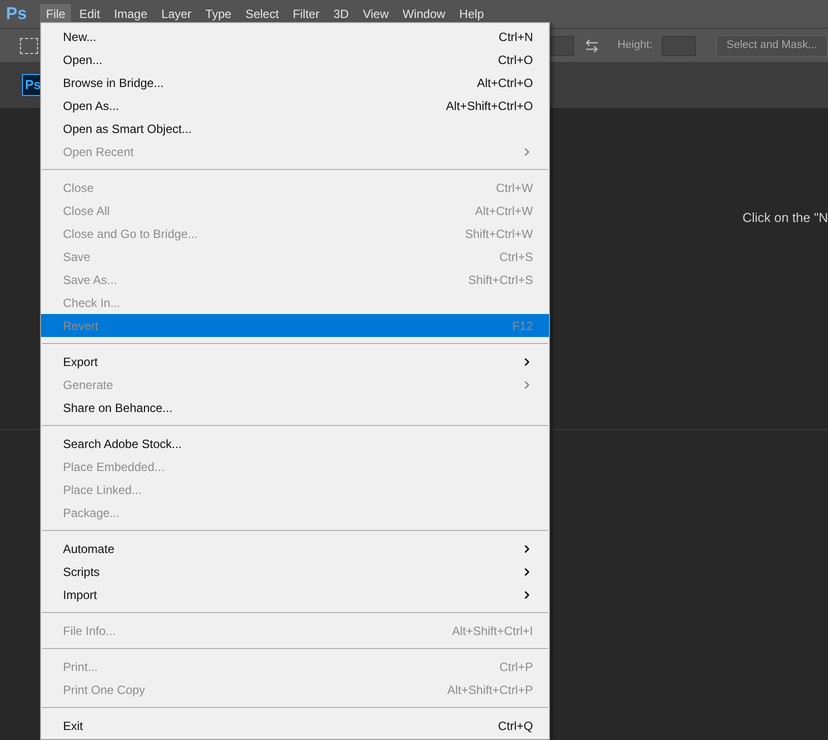  I want to click on menu-bar-item: Filter, so click(306, 14).